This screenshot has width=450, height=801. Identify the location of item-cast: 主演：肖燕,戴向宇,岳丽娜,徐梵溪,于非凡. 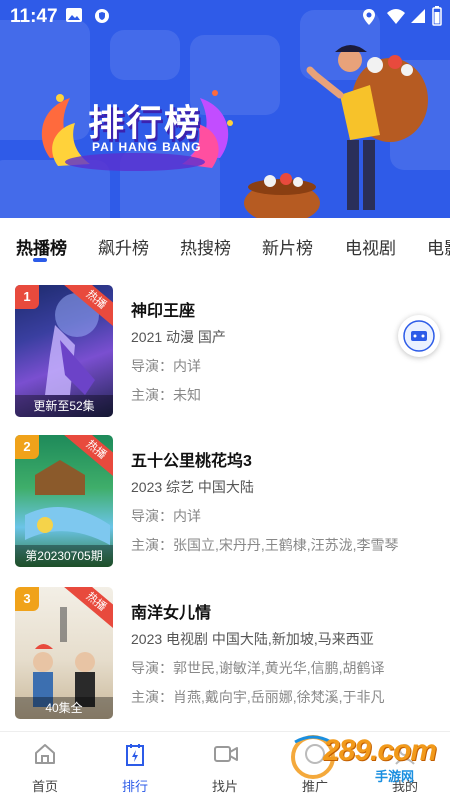
(258, 697).